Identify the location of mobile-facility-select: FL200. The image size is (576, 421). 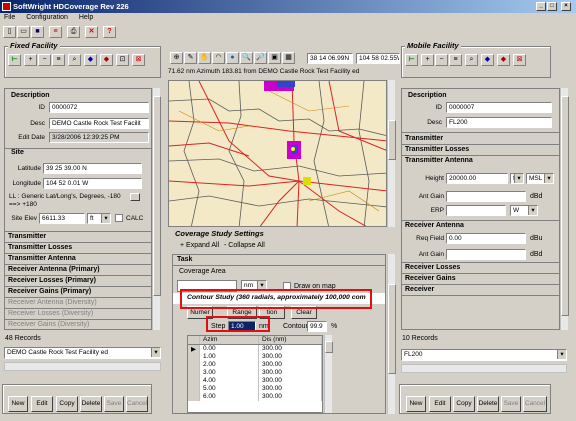
(484, 355).